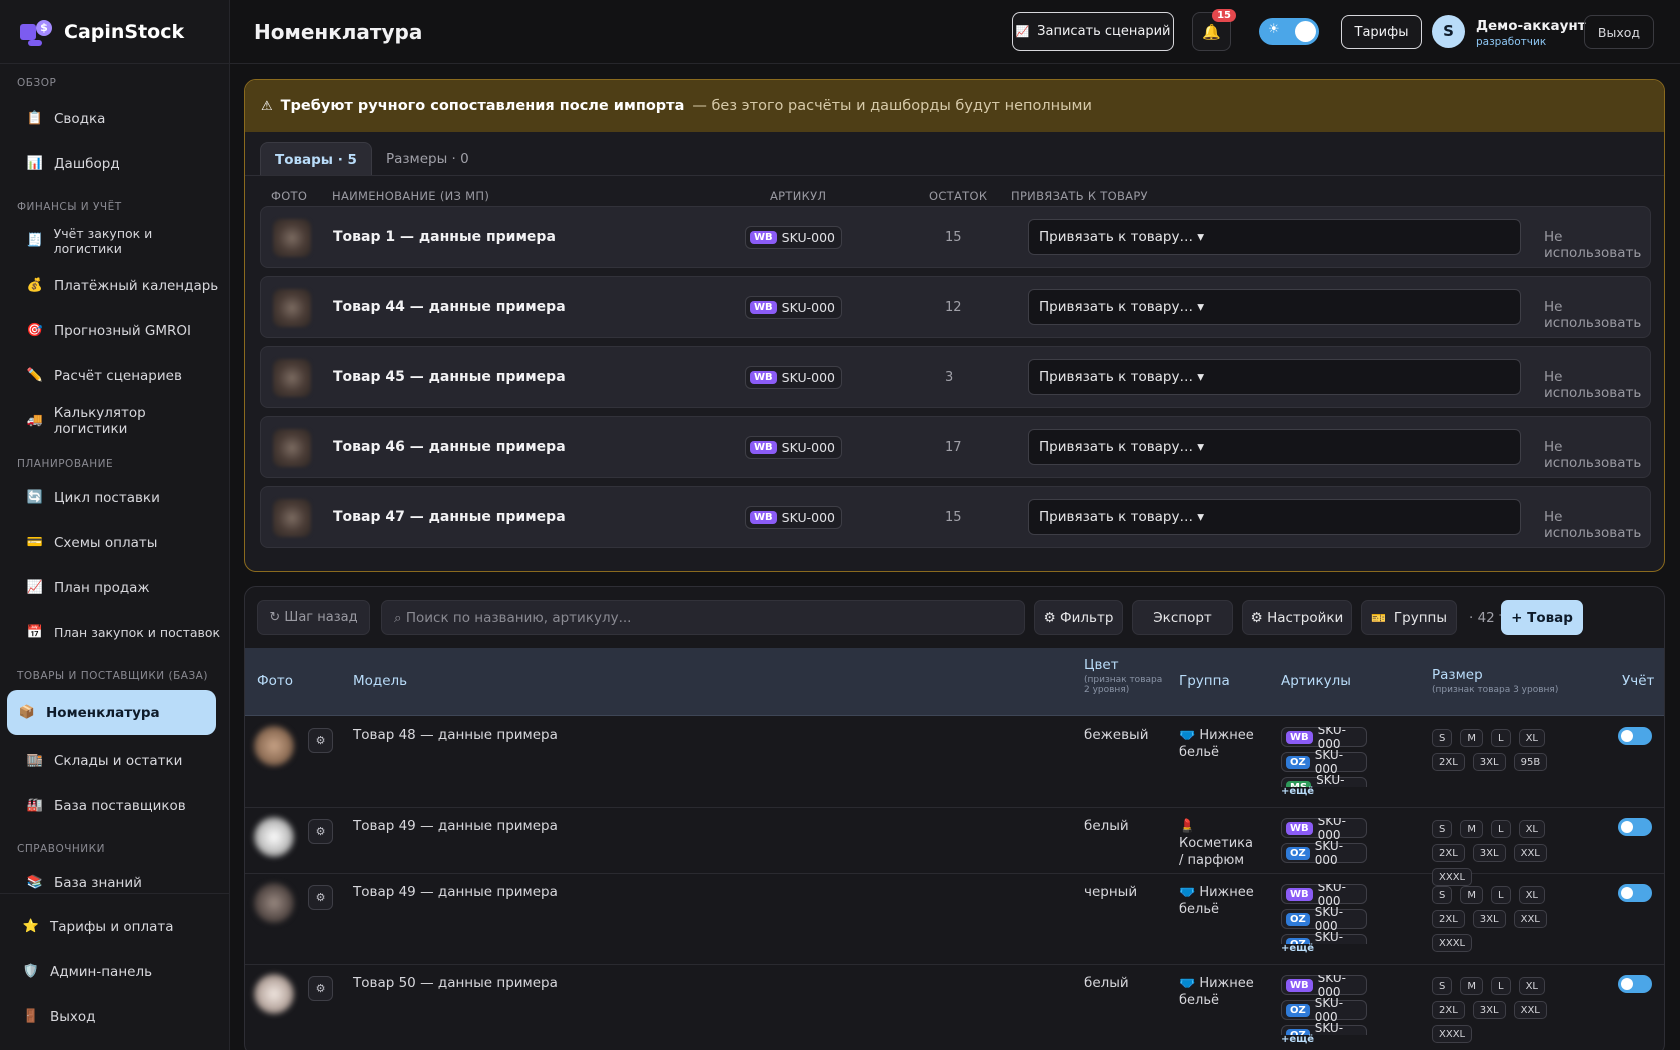 The height and width of the screenshot is (1050, 1680). Describe the element at coordinates (953, 517) in the screenshot. I see `stock-qty: 15` at that location.